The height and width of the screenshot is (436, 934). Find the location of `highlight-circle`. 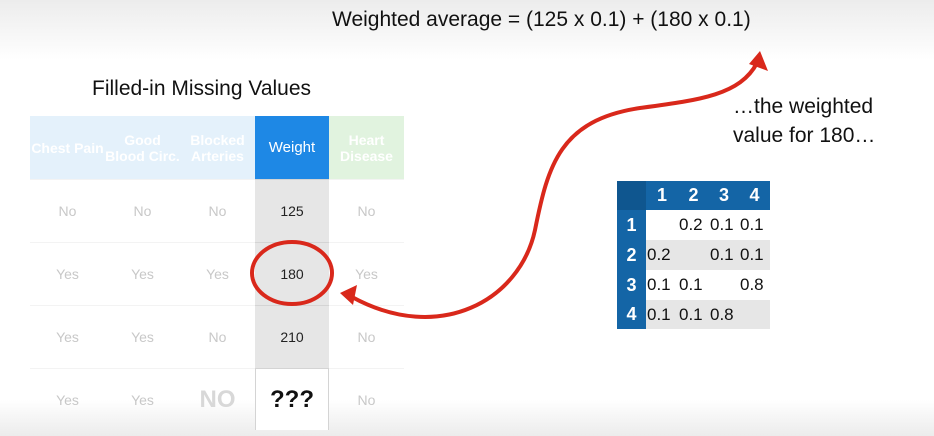

highlight-circle is located at coordinates (292, 273).